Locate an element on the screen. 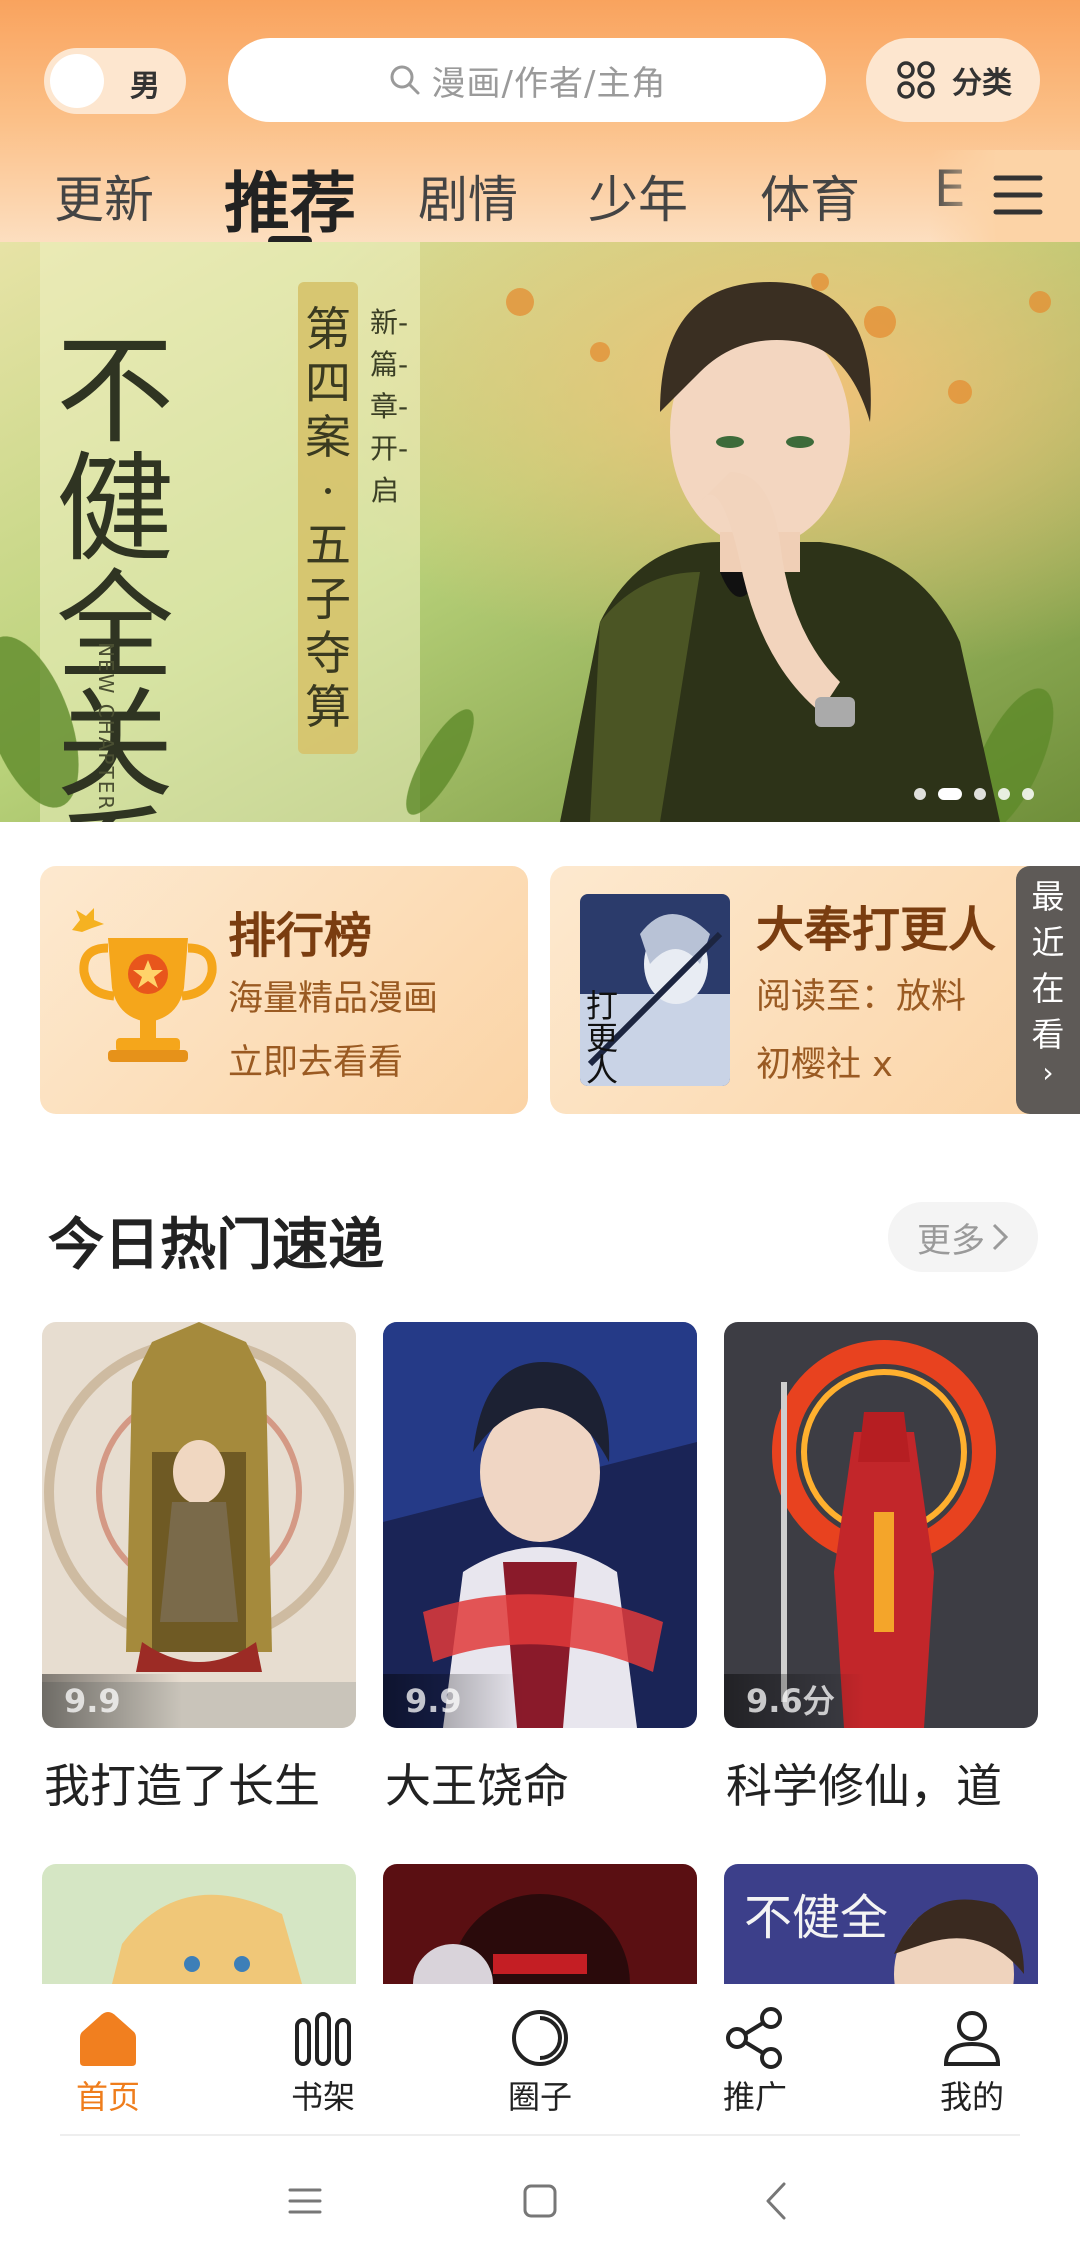 The image size is (1080, 2265). profile-icon is located at coordinates (972, 2038).